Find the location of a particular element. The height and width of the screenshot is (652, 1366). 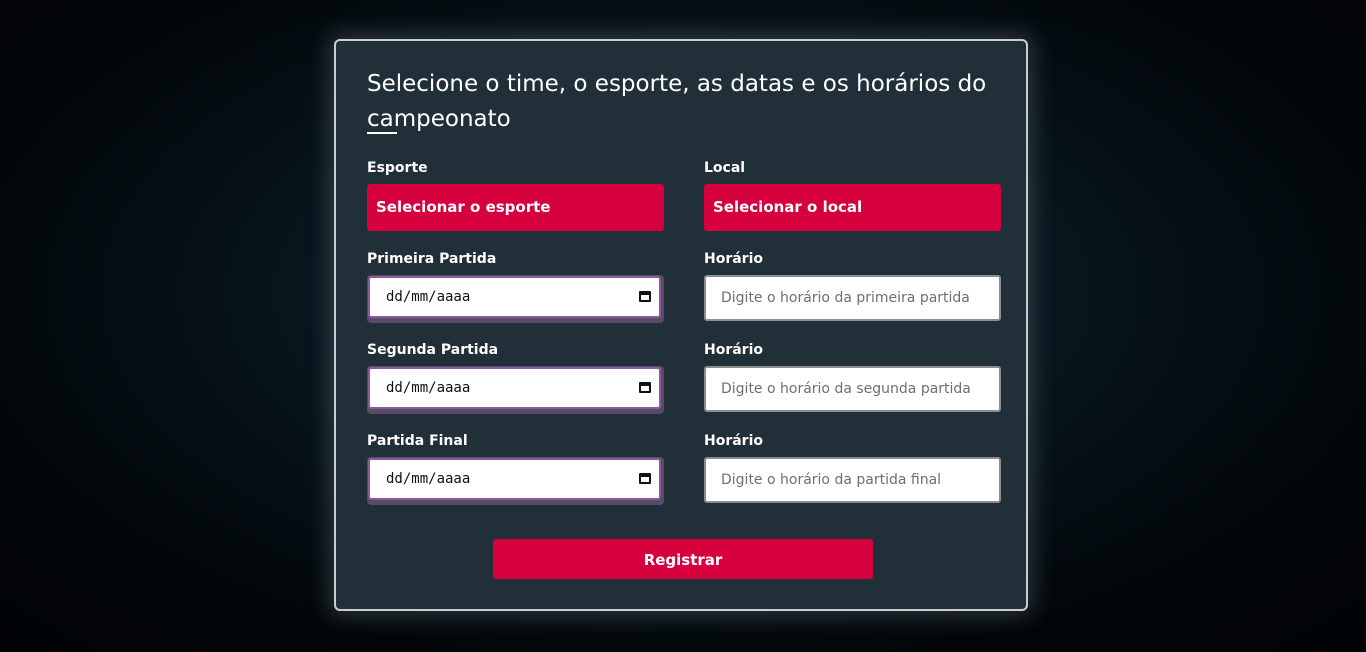

partida-final-date-wrapper: dd/mm/aaaa is located at coordinates (515, 481).